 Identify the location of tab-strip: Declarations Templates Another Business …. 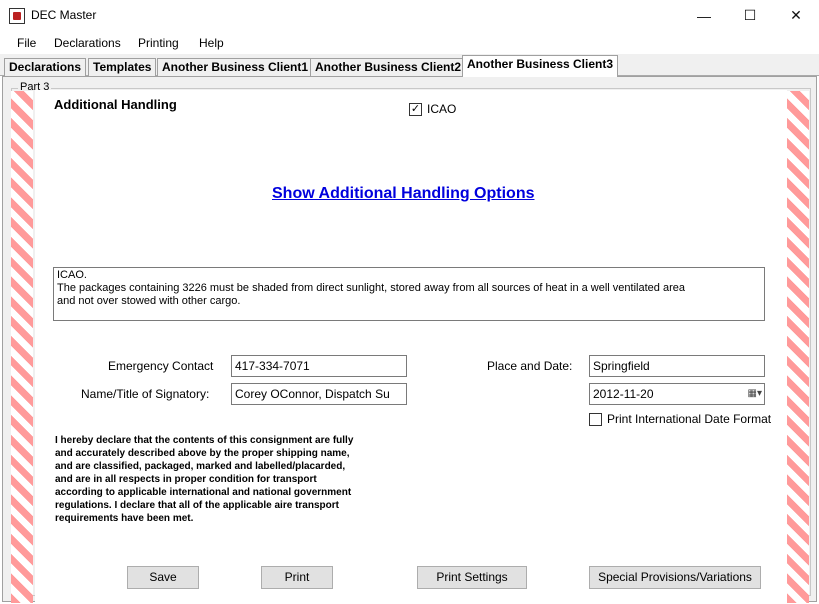
(409, 65).